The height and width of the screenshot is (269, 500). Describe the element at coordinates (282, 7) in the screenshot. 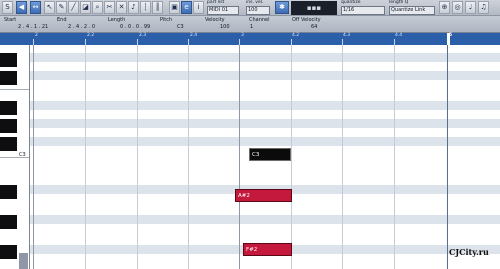

I see `snap-icon: ✱` at that location.